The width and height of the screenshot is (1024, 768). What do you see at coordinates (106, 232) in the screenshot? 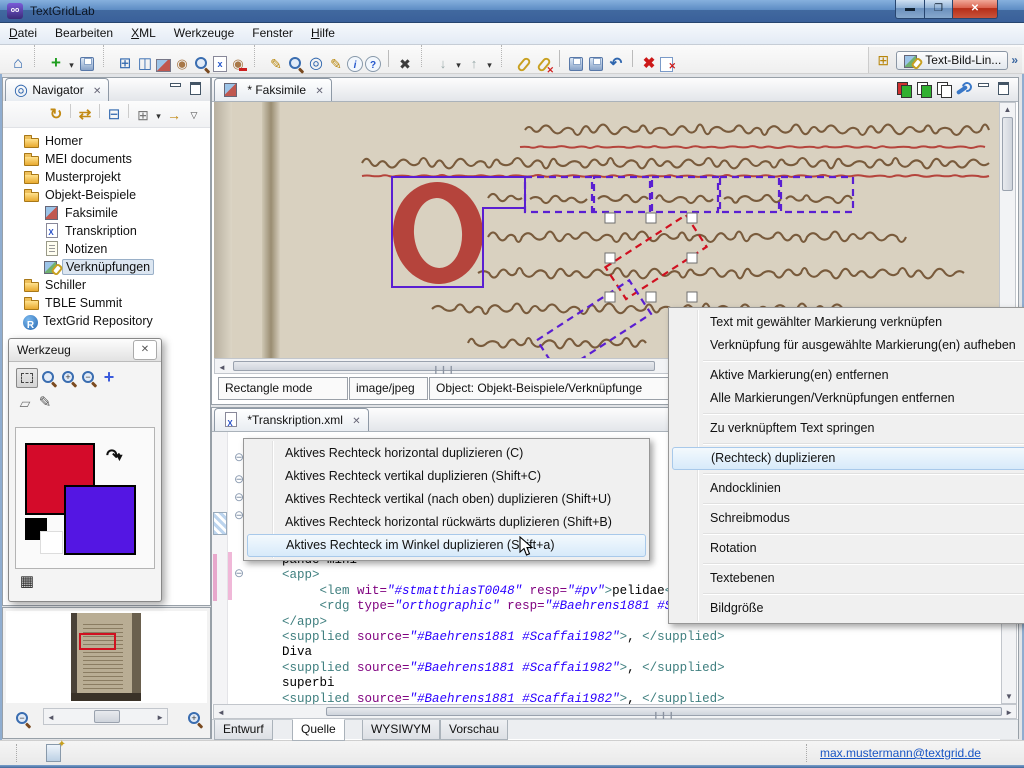
I see `tree-item-transkription: Transkription` at bounding box center [106, 232].